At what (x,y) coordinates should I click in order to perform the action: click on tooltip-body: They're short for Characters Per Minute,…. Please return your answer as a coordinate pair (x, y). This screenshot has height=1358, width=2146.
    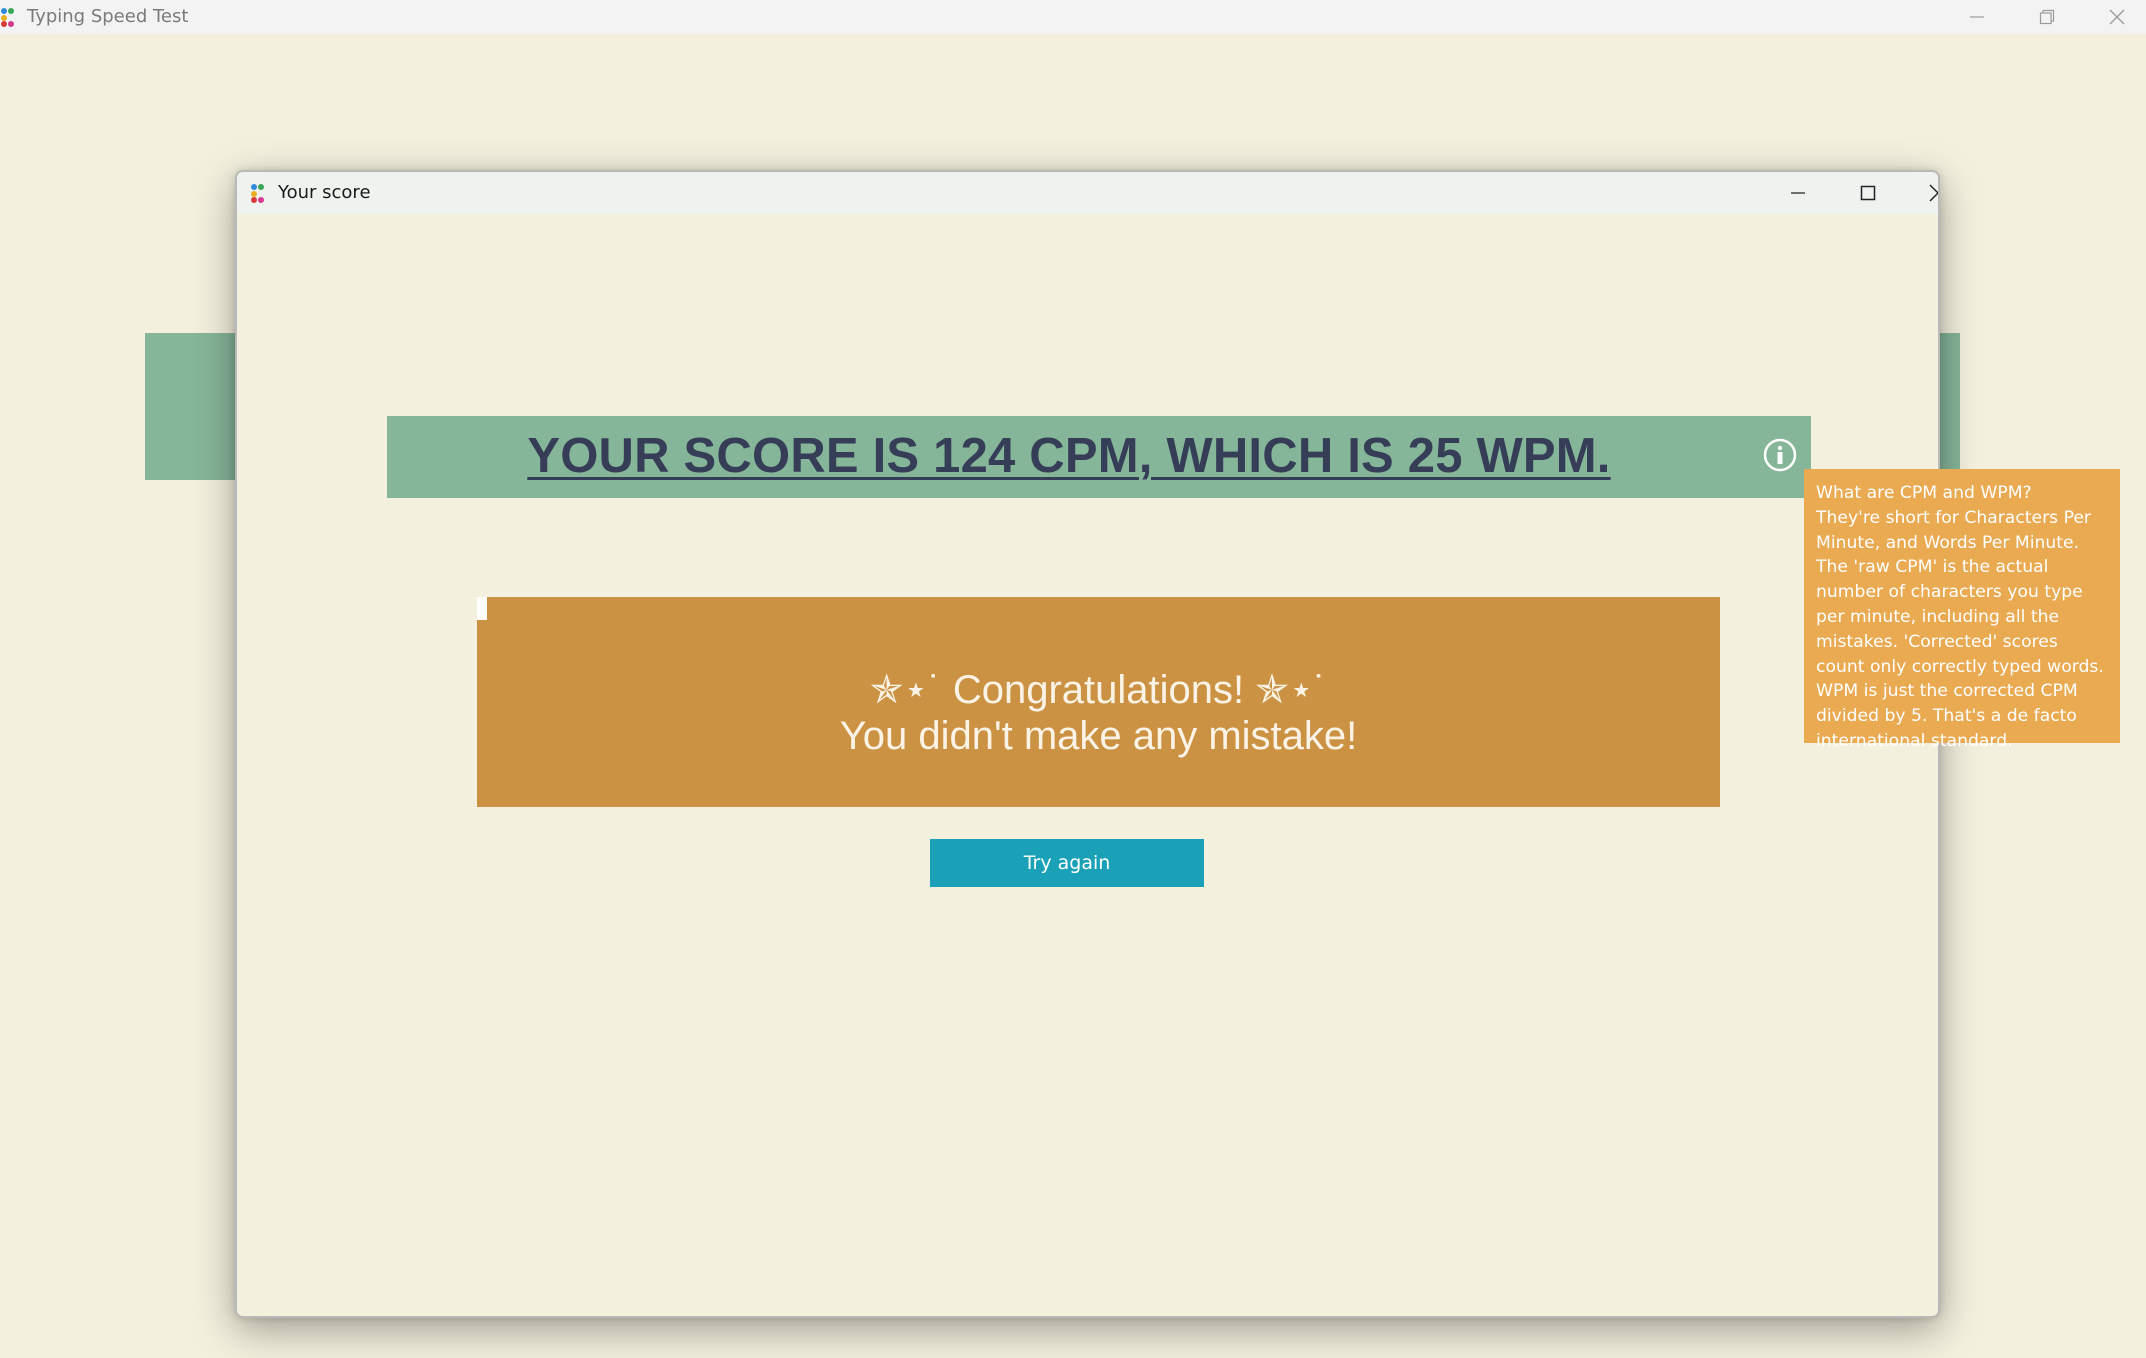
    Looking at the image, I should click on (1960, 629).